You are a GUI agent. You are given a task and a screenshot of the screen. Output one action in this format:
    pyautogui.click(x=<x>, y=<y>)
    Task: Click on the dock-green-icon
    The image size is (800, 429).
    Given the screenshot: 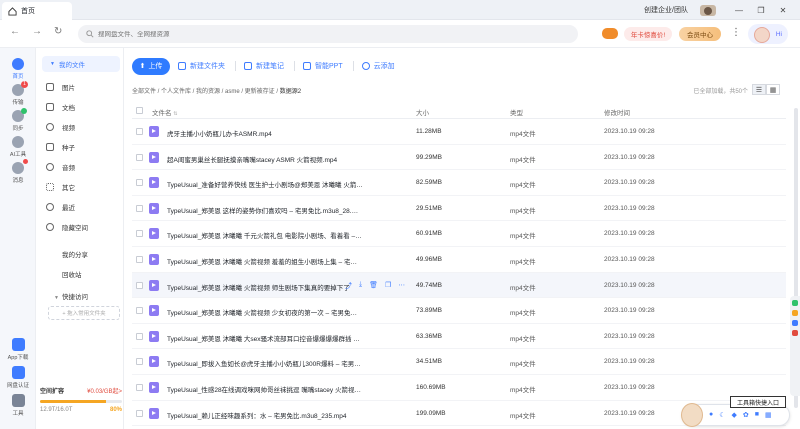 What is the action you would take?
    pyautogui.click(x=795, y=303)
    